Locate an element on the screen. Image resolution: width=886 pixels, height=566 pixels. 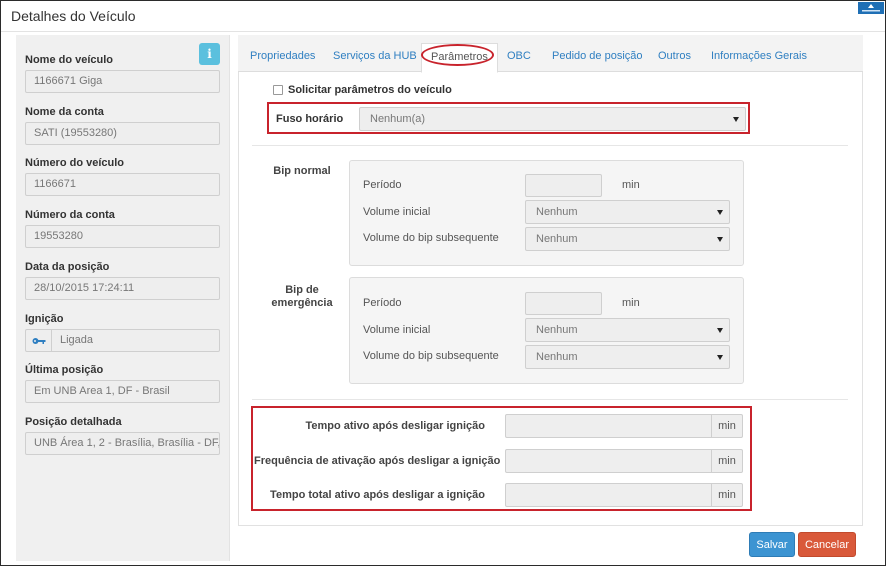
bip-normal-subsequent-volume-select: Nenhum is located at coordinates (627, 239).